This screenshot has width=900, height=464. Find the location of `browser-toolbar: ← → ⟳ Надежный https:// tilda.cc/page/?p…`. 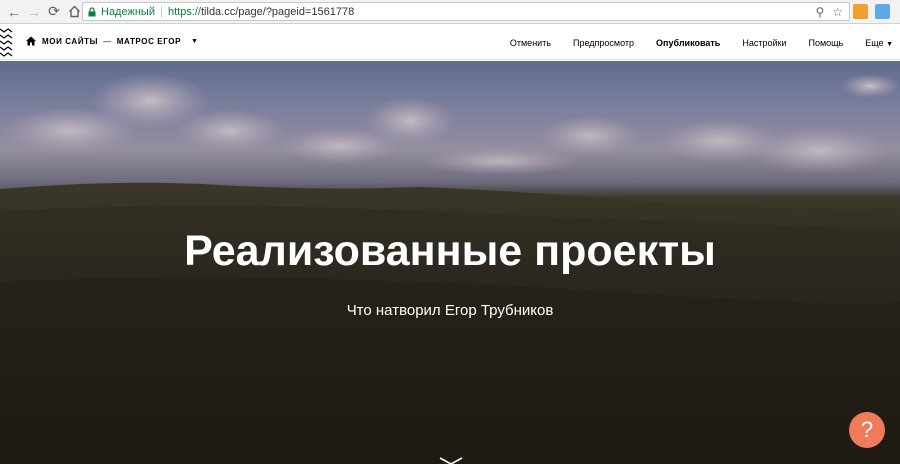

browser-toolbar: ← → ⟳ Надежный https:// tilda.cc/page/?p… is located at coordinates (450, 12).